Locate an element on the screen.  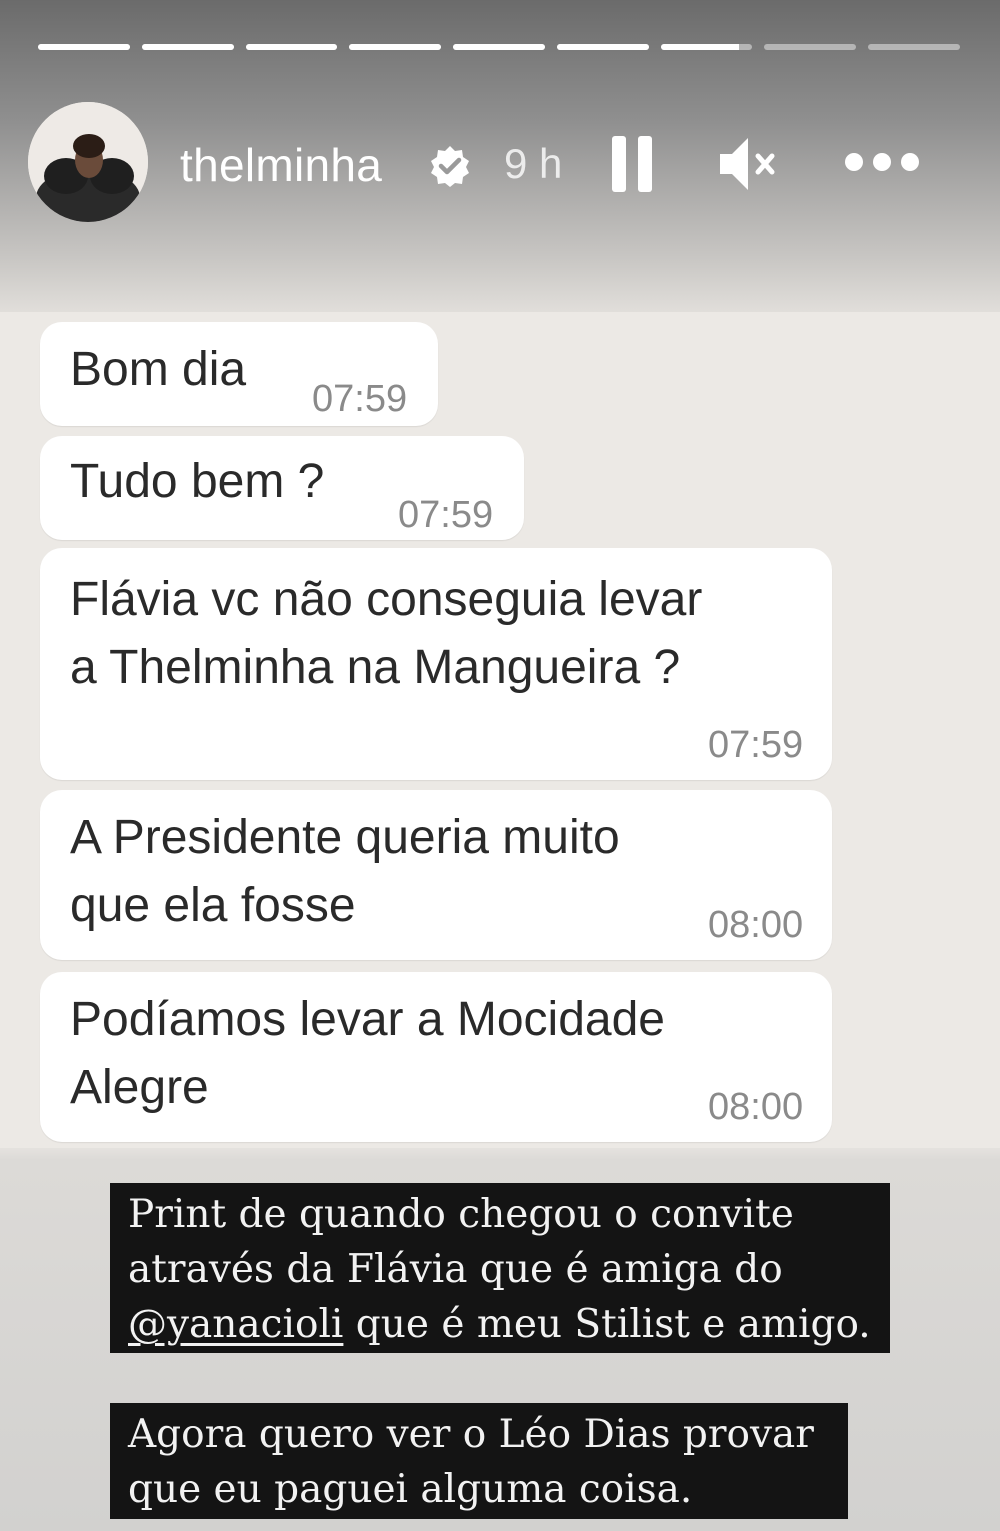
message-text: Bom dia is located at coordinates (158, 369).